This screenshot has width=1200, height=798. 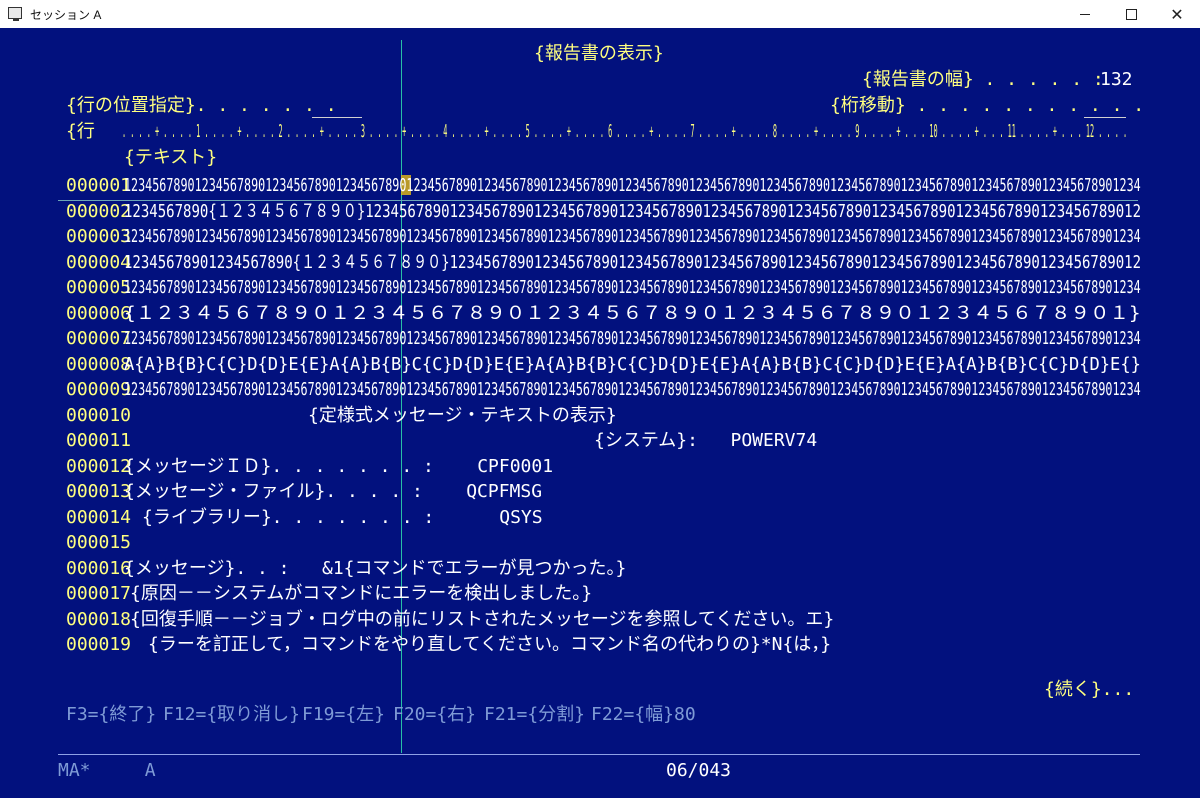 What do you see at coordinates (599, 53) in the screenshot?
I see `screen-title: {報告書の表示}` at bounding box center [599, 53].